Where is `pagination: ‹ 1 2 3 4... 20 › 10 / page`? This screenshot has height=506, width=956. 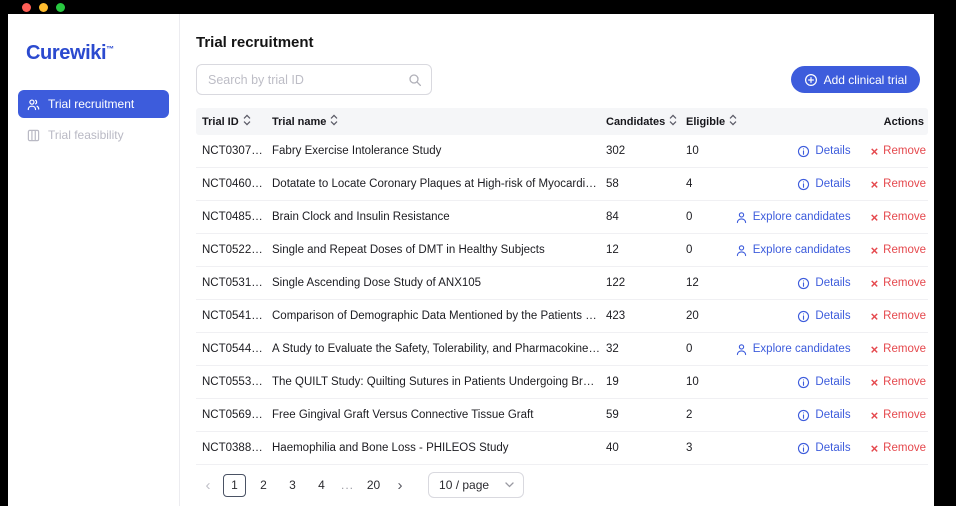
pagination: ‹ 1 2 3 4... 20 › 10 / page is located at coordinates (562, 485).